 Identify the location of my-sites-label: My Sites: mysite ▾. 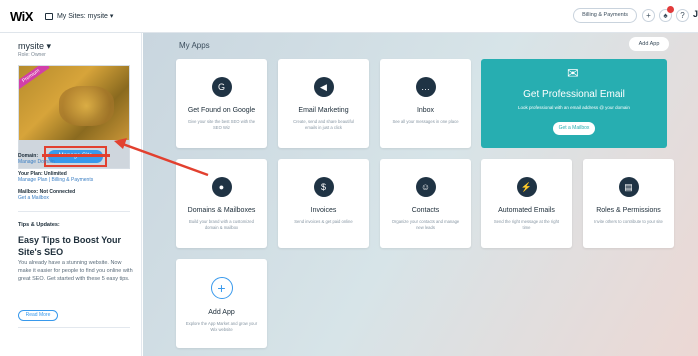
(85, 16).